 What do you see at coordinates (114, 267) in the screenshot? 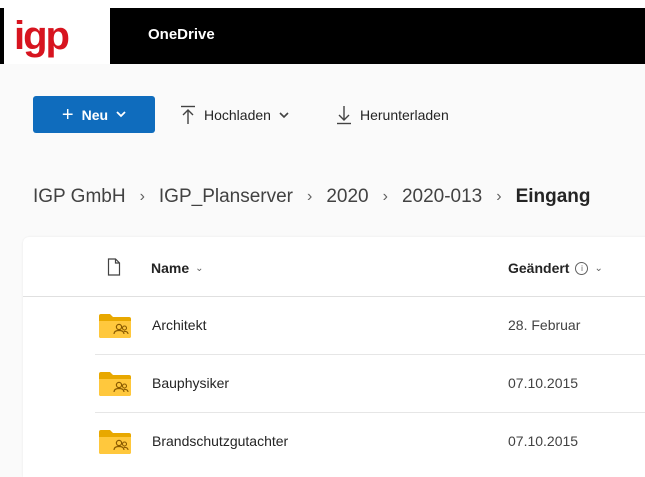
I see `file-type-icon` at bounding box center [114, 267].